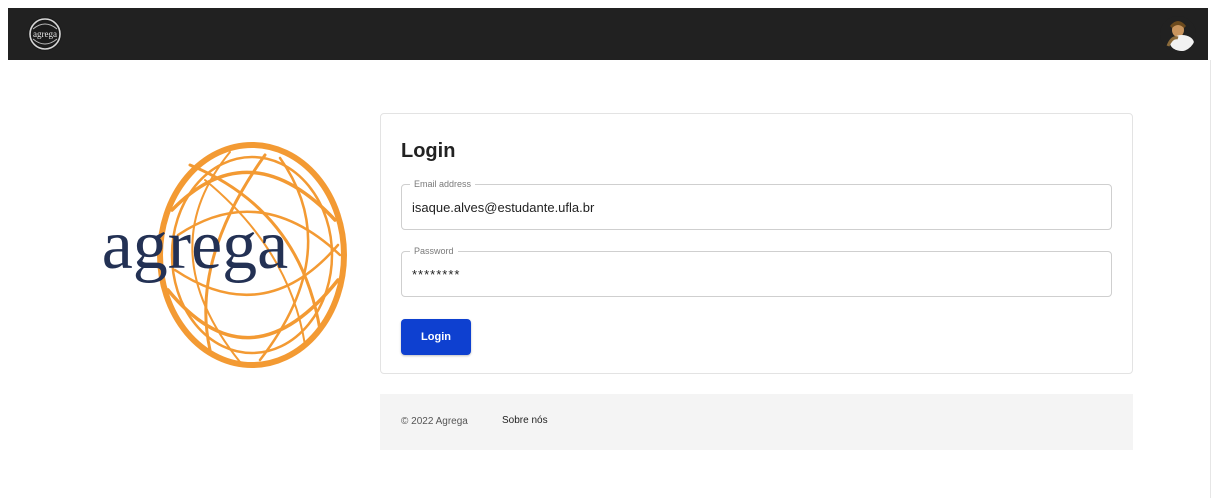  I want to click on navbar-logo-text: agrega, so click(45, 34).